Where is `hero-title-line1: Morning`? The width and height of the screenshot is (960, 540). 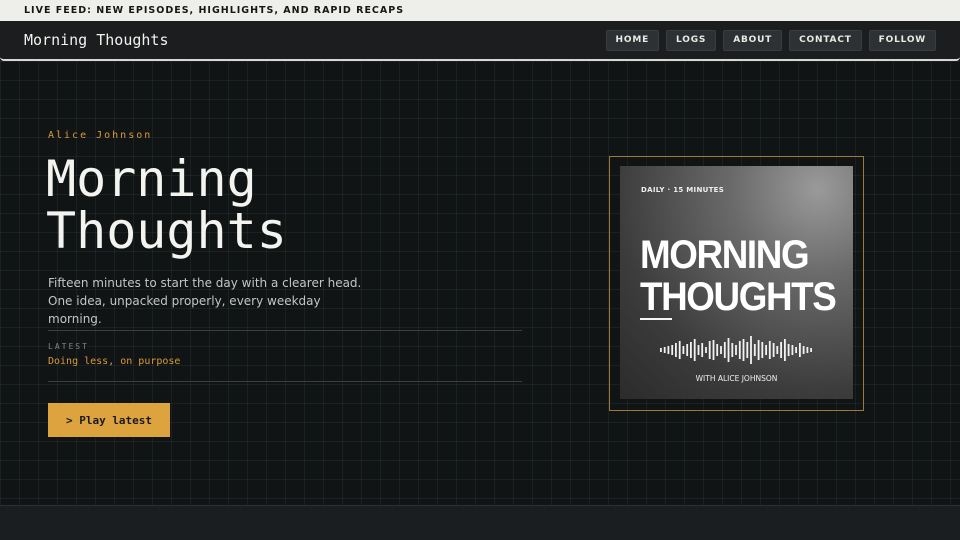
hero-title-line1: Morning is located at coordinates (151, 179).